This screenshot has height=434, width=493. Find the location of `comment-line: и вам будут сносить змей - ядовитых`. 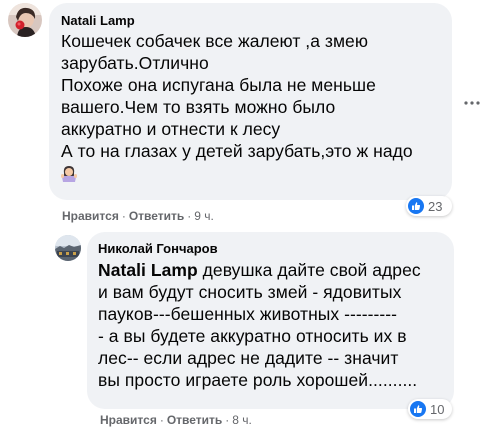

comment-line: и вам будут сносить змей - ядовитых is located at coordinates (250, 292).